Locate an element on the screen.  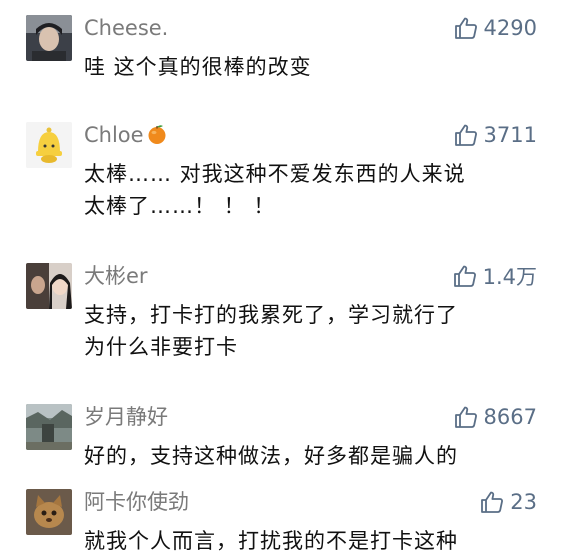
comment-text: 太棒…… 对我这种不爱发东西的人来说 太棒了……！ ！ ！ is located at coordinates (314, 190).